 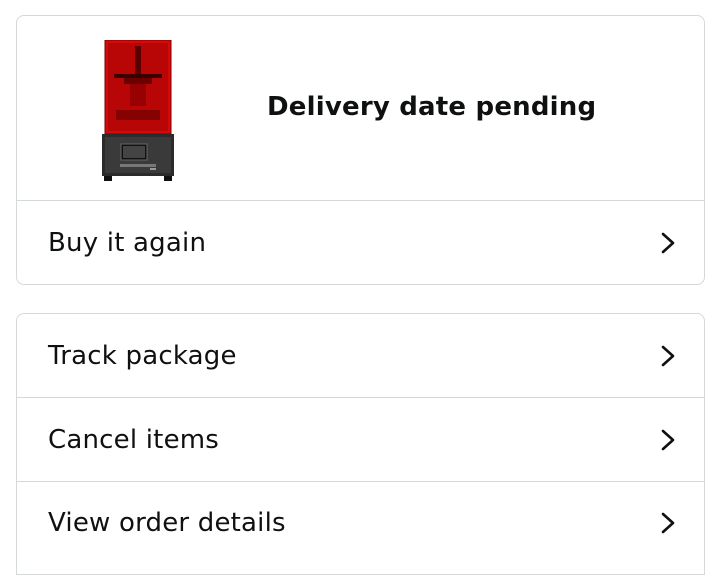 What do you see at coordinates (360, 440) in the screenshot?
I see `cancel-items-row: Cancel items` at bounding box center [360, 440].